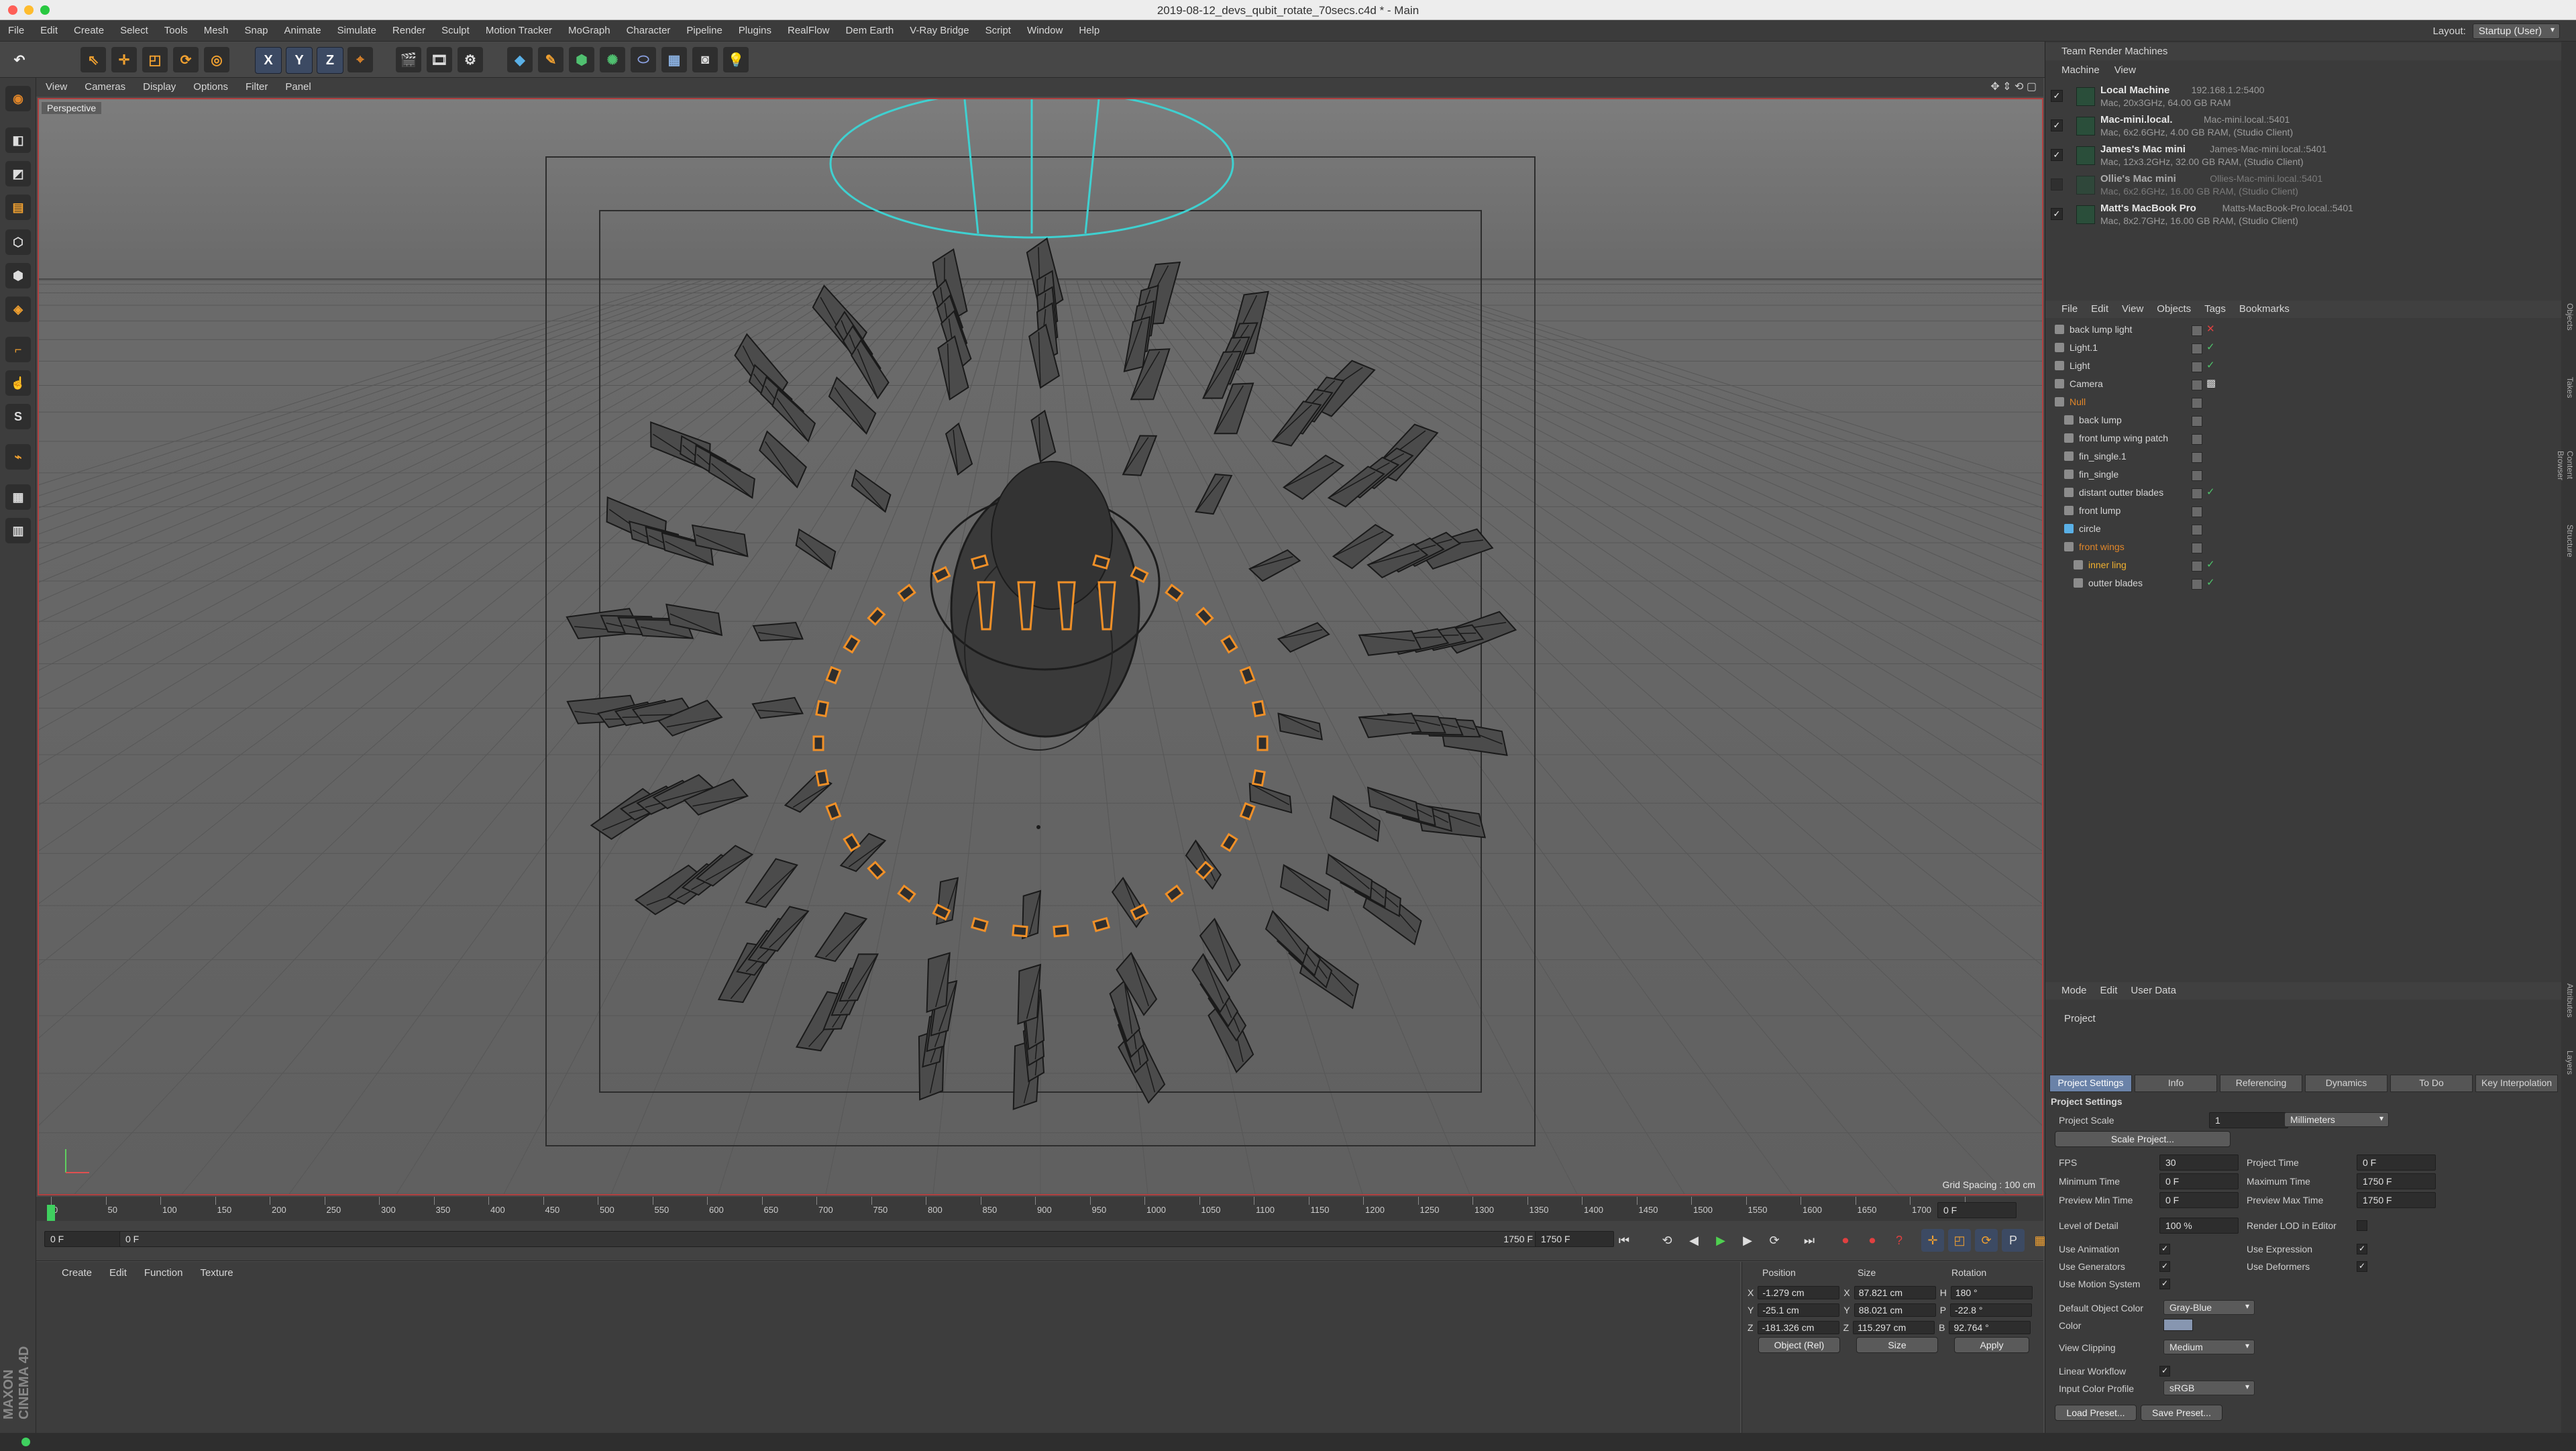 This screenshot has width=2576, height=1451. What do you see at coordinates (2569, 541) in the screenshot?
I see `side-tab-structure: Structure` at bounding box center [2569, 541].